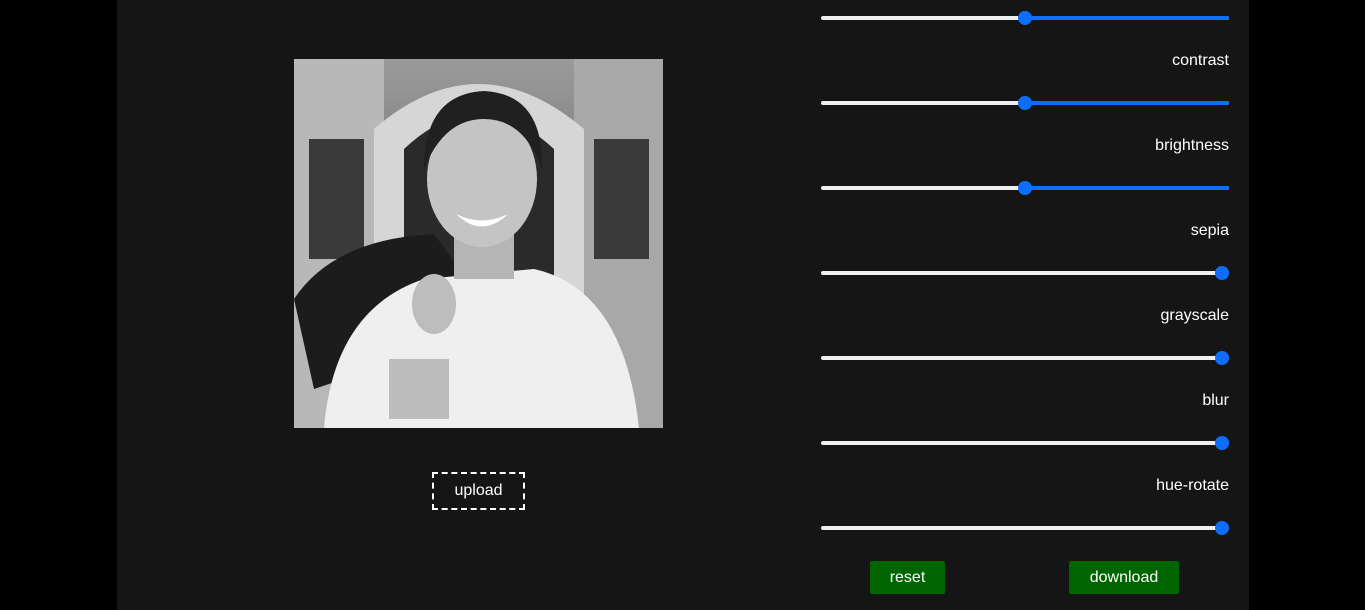 The image size is (1365, 610). I want to click on contrast-label: contrast, so click(1200, 60).